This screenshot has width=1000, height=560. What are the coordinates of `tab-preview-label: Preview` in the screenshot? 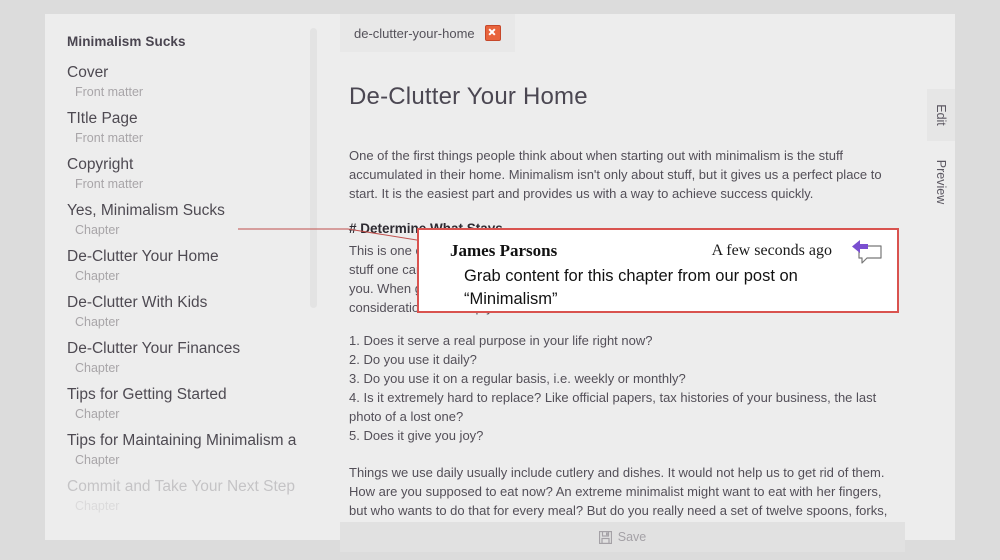 It's located at (941, 182).